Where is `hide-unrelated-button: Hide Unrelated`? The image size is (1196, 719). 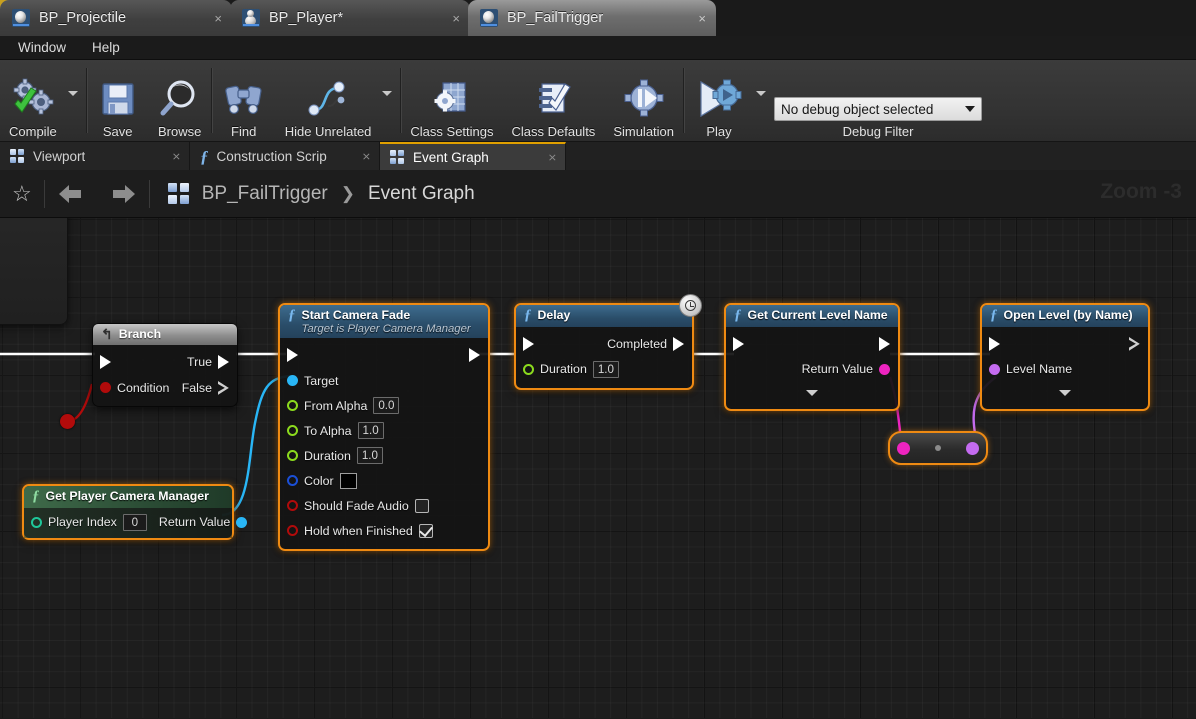
hide-unrelated-button: Hide Unrelated is located at coordinates (328, 100).